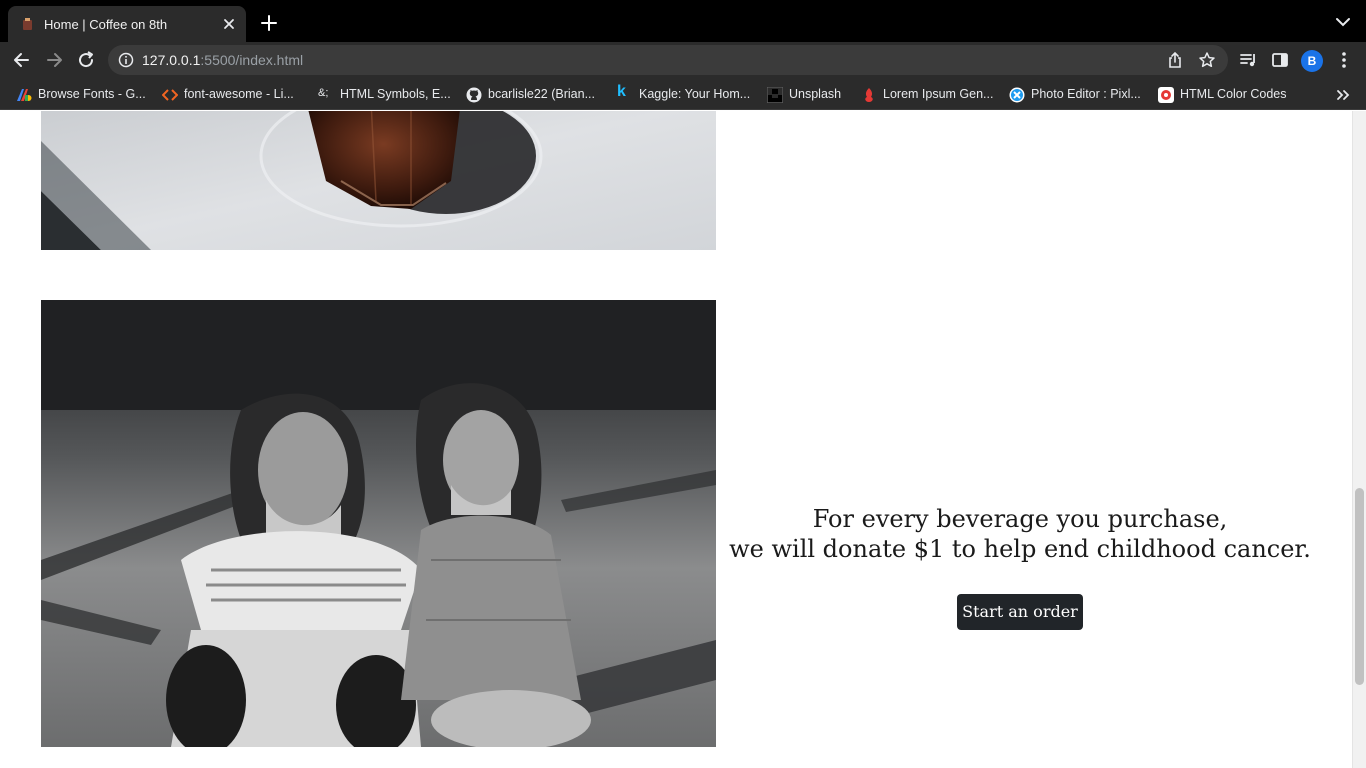 The image size is (1366, 768). What do you see at coordinates (1343, 22) in the screenshot?
I see `chevron-down-icon` at bounding box center [1343, 22].